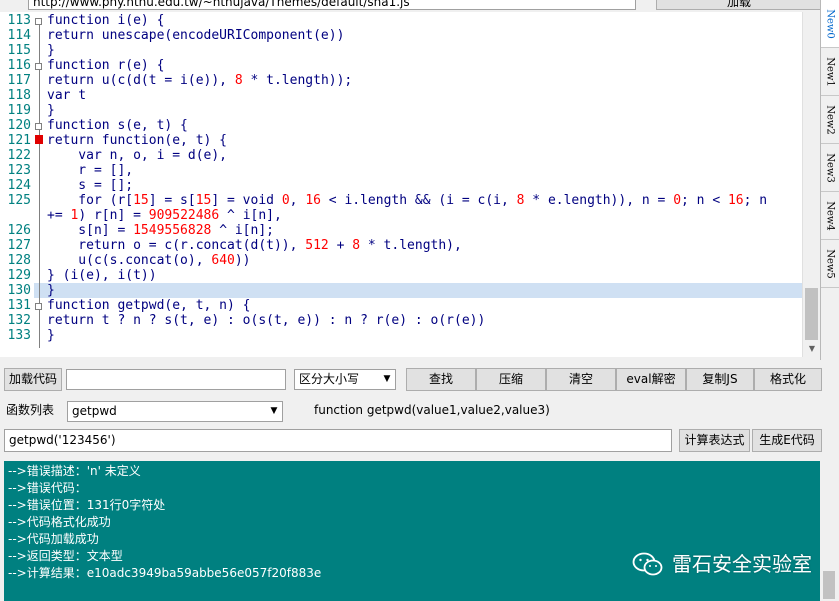  Describe the element at coordinates (164, 215) in the screenshot. I see `code-line: += 1) r[n] = 909522486 ^ i[n],` at that location.